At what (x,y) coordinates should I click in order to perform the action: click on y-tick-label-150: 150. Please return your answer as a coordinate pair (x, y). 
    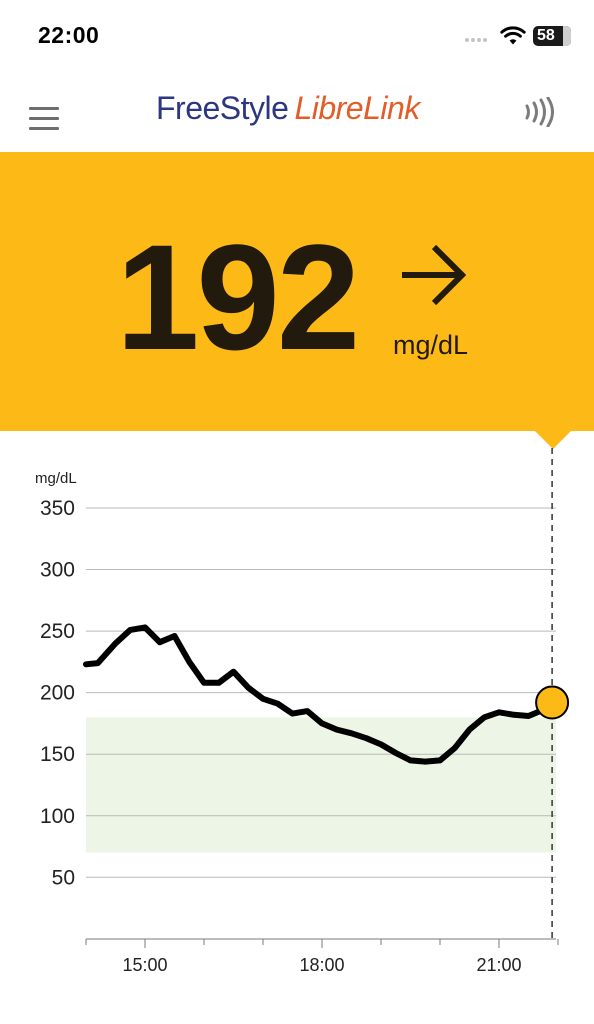
    Looking at the image, I should click on (57, 754).